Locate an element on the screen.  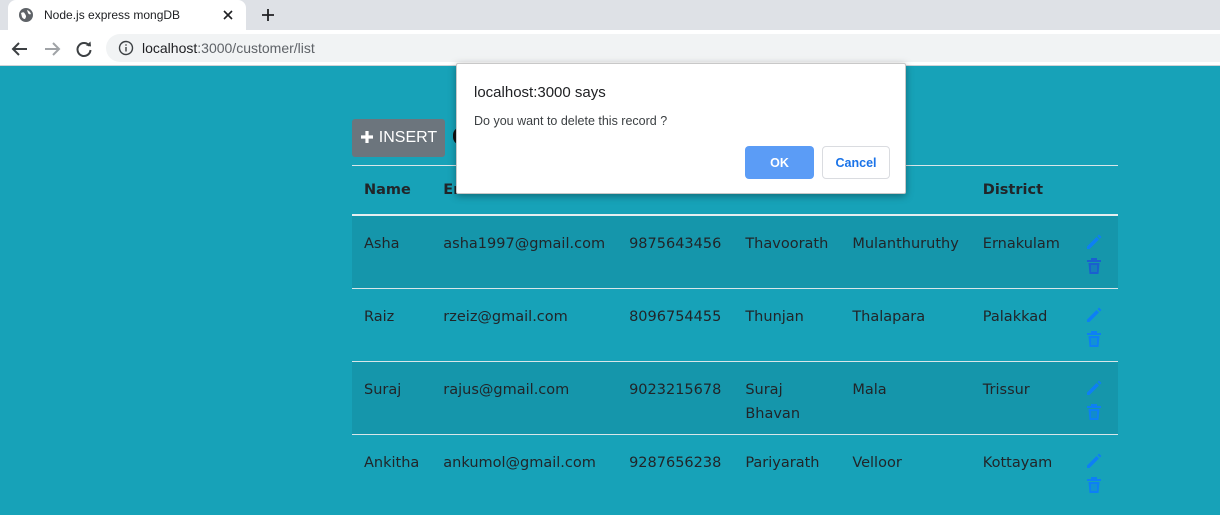
cell-email: ankumol@gmail.com is located at coordinates (524, 470).